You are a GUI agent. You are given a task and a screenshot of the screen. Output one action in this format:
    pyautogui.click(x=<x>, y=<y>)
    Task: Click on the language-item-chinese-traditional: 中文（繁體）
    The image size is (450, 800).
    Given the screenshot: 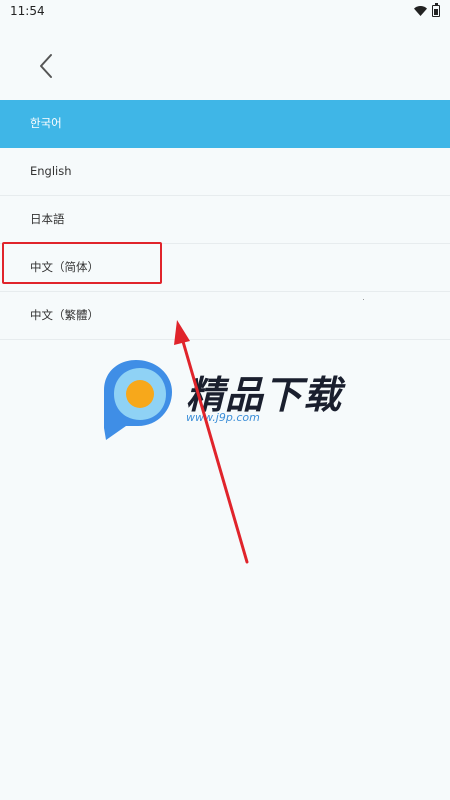 What is the action you would take?
    pyautogui.click(x=225, y=316)
    